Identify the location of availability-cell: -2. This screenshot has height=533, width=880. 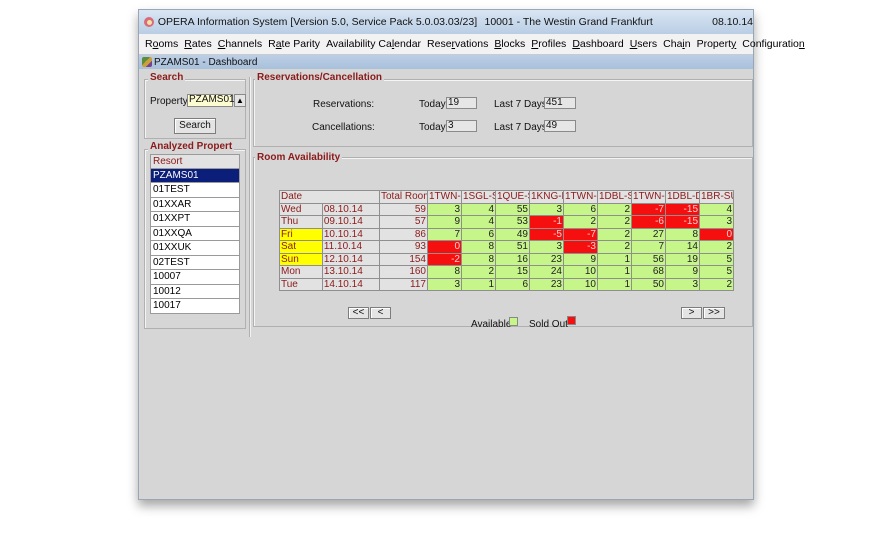
(444, 259).